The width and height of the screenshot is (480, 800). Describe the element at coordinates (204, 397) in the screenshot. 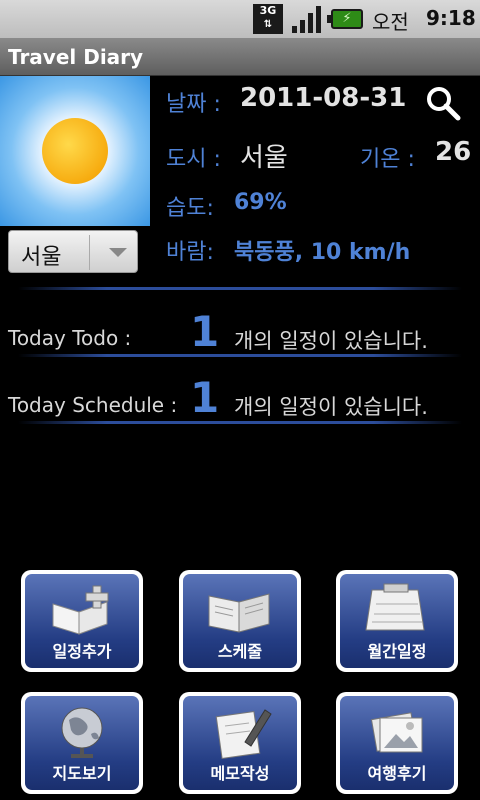

I see `today-schedule-count: 1` at that location.